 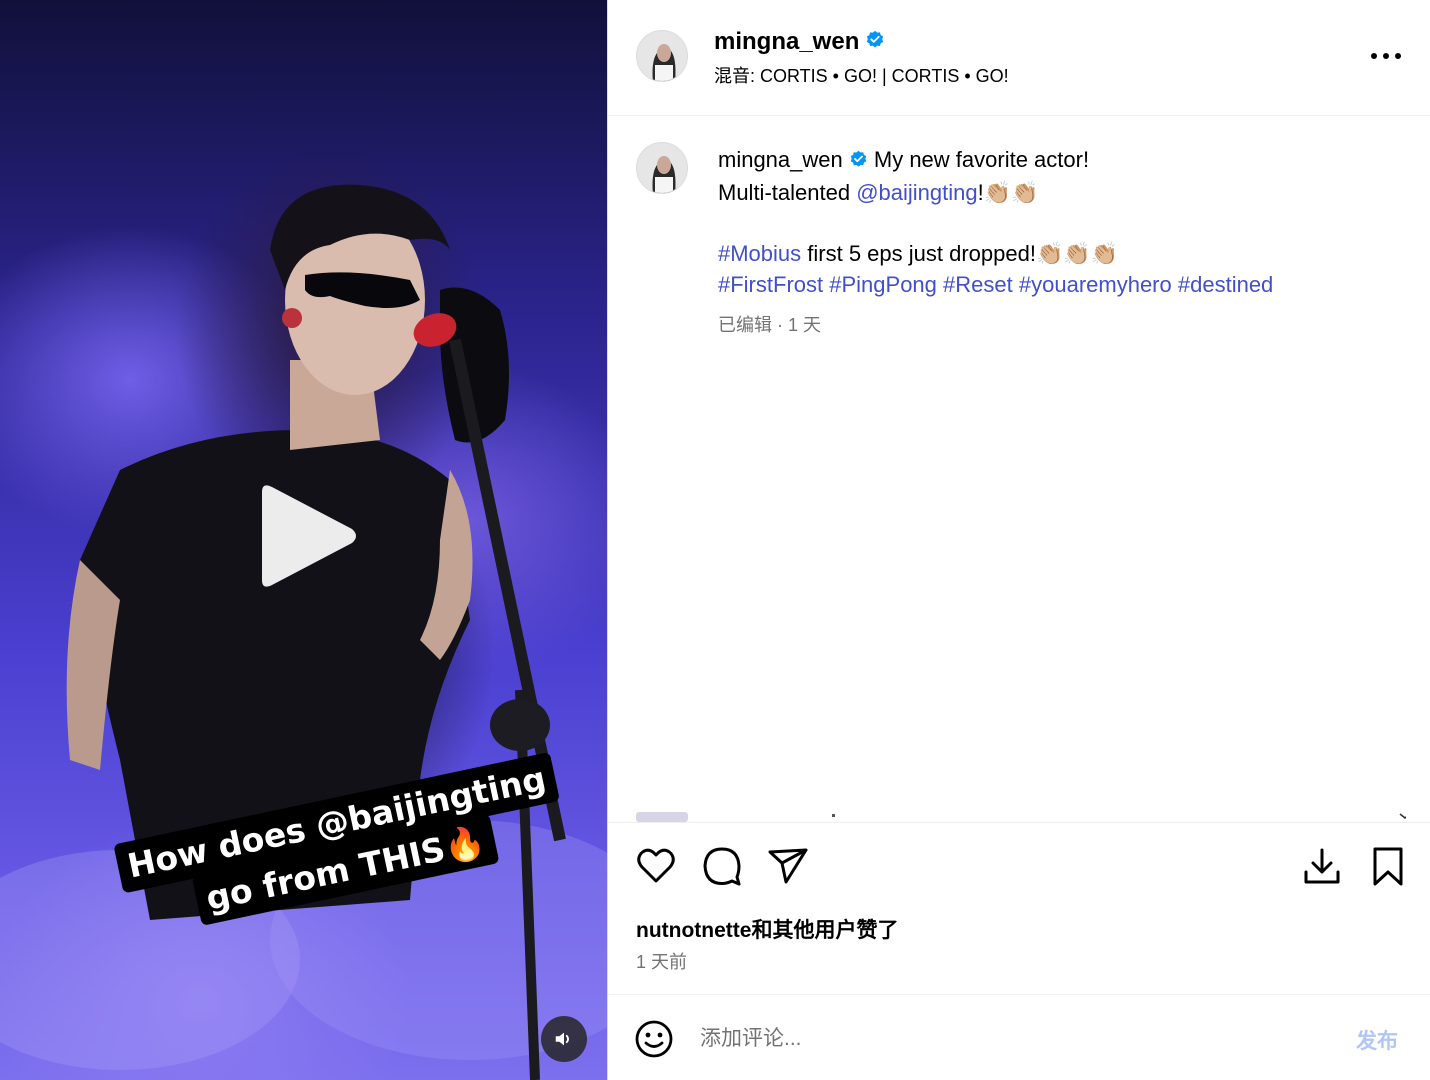 I want to click on mention-link: @baijingting, so click(x=916, y=192).